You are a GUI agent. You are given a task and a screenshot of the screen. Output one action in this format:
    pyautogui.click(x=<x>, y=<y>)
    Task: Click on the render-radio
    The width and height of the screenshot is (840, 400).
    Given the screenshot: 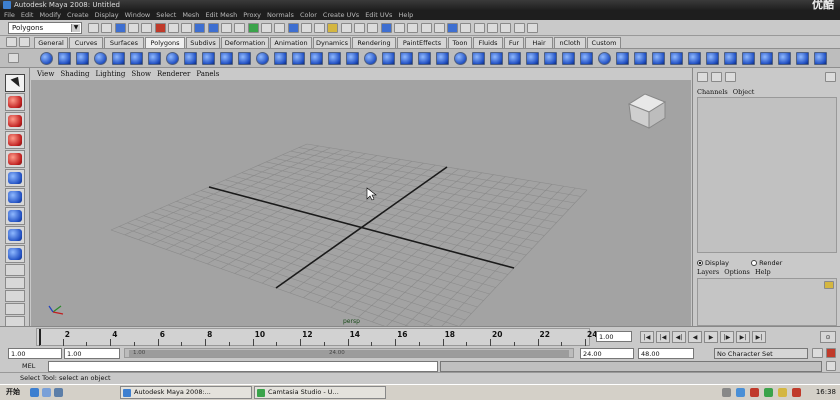 What is the action you would take?
    pyautogui.click(x=754, y=263)
    